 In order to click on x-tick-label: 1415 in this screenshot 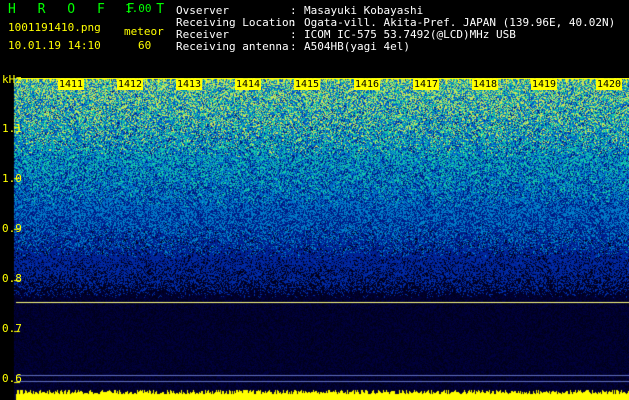, I will do `click(307, 84)`.